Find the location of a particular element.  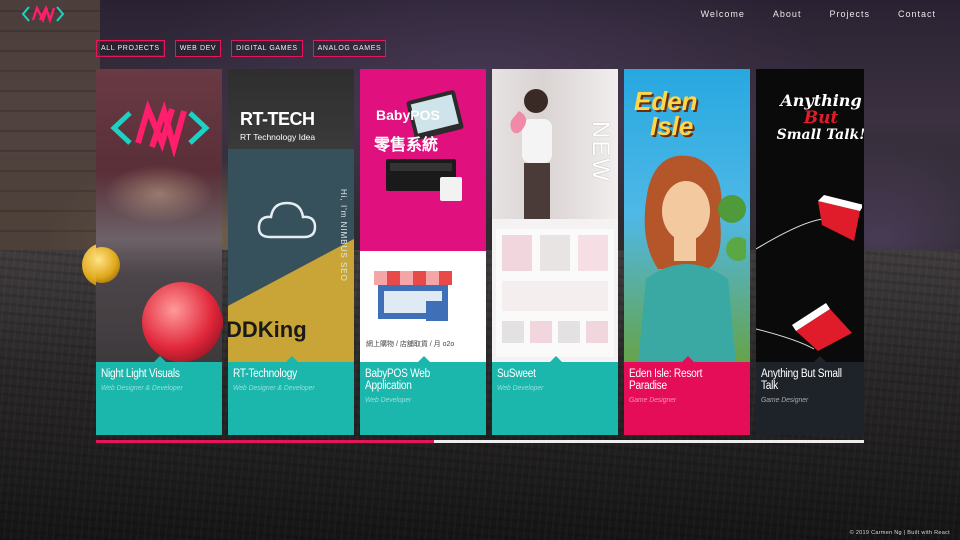

nav-projects: Projects is located at coordinates (849, 14).